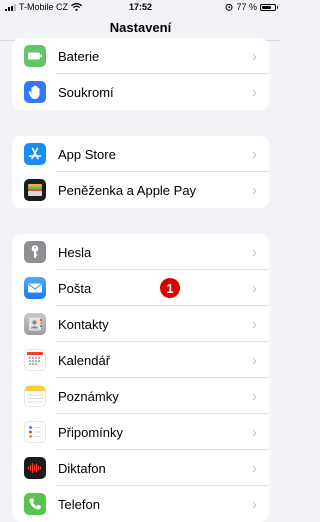 Image resolution: width=320 pixels, height=522 pixels. Describe the element at coordinates (127, 190) in the screenshot. I see `row-label: Peněženka a Apple Pay` at that location.